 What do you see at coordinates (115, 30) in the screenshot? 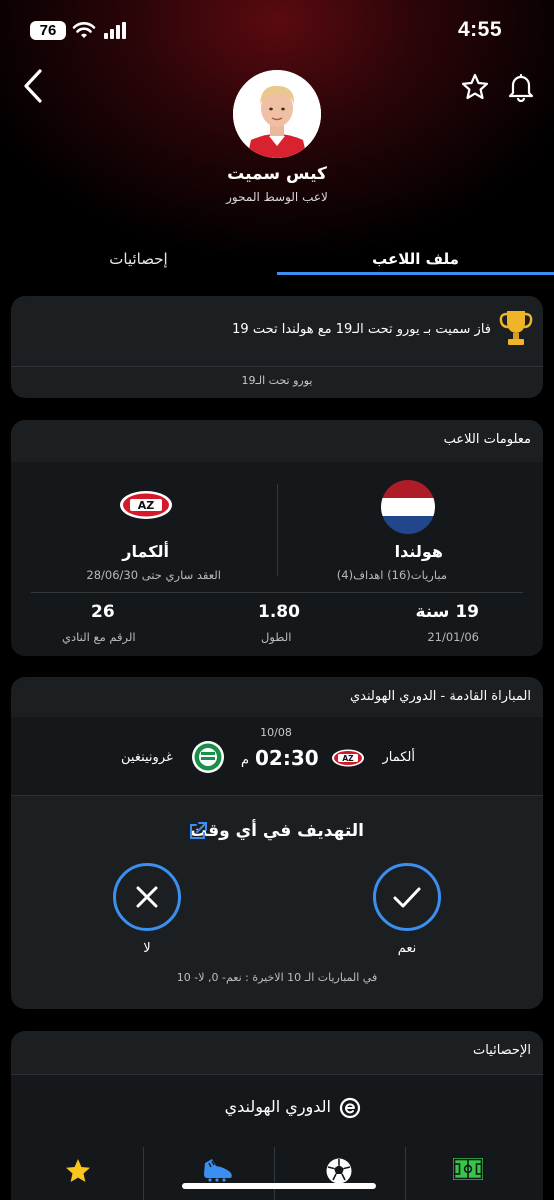
I see `signal-icon` at bounding box center [115, 30].